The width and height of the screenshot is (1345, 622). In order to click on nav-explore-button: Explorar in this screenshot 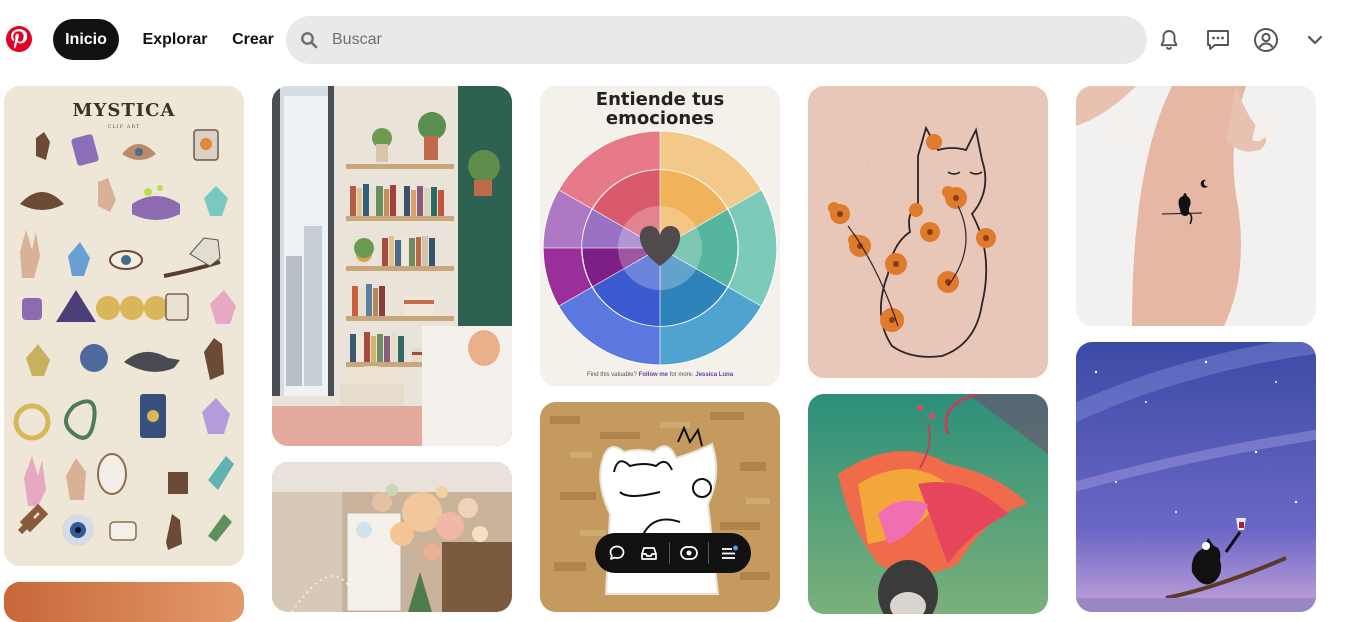, I will do `click(175, 39)`.